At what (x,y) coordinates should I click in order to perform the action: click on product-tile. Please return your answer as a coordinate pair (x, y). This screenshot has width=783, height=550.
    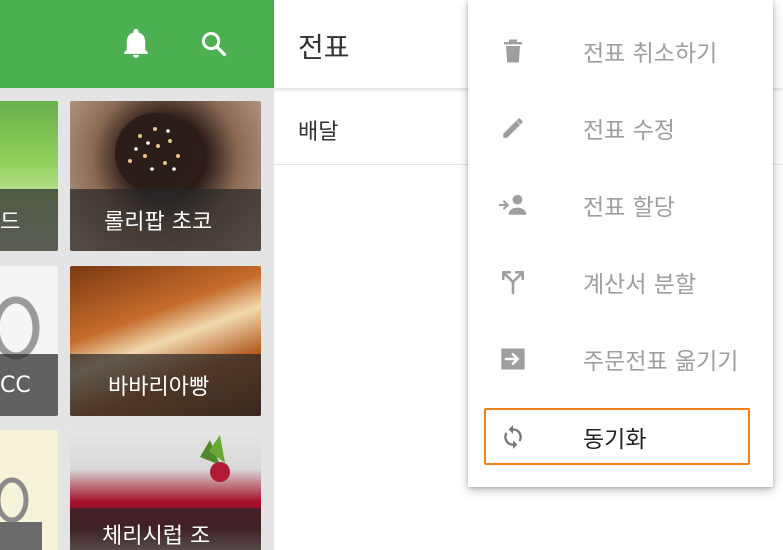
    Looking at the image, I should click on (29, 490).